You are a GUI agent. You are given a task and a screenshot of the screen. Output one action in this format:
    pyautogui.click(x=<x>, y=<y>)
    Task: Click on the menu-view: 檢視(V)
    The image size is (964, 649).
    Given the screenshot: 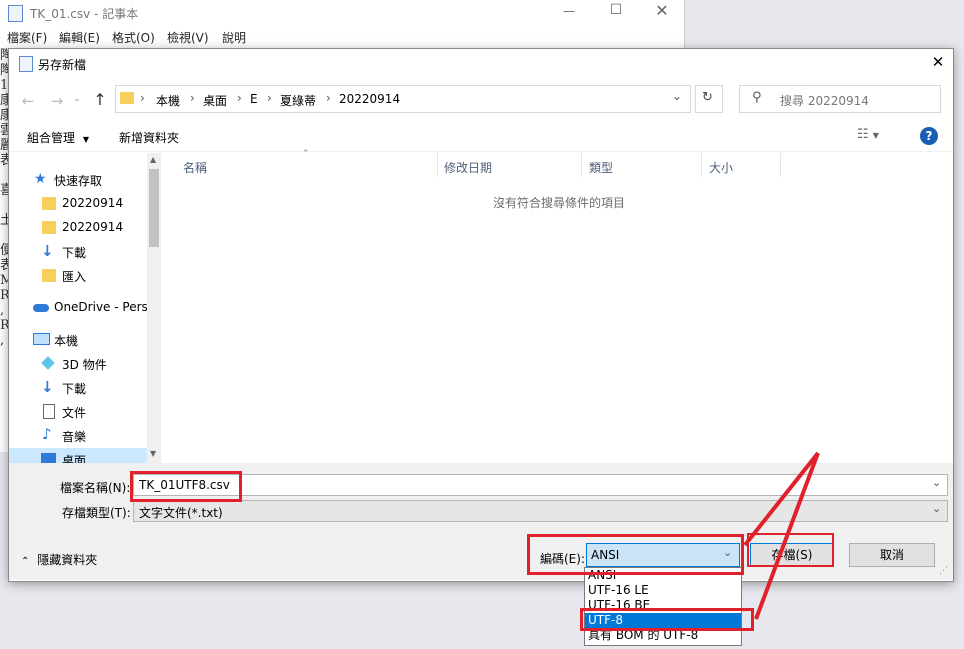 What is the action you would take?
    pyautogui.click(x=188, y=37)
    